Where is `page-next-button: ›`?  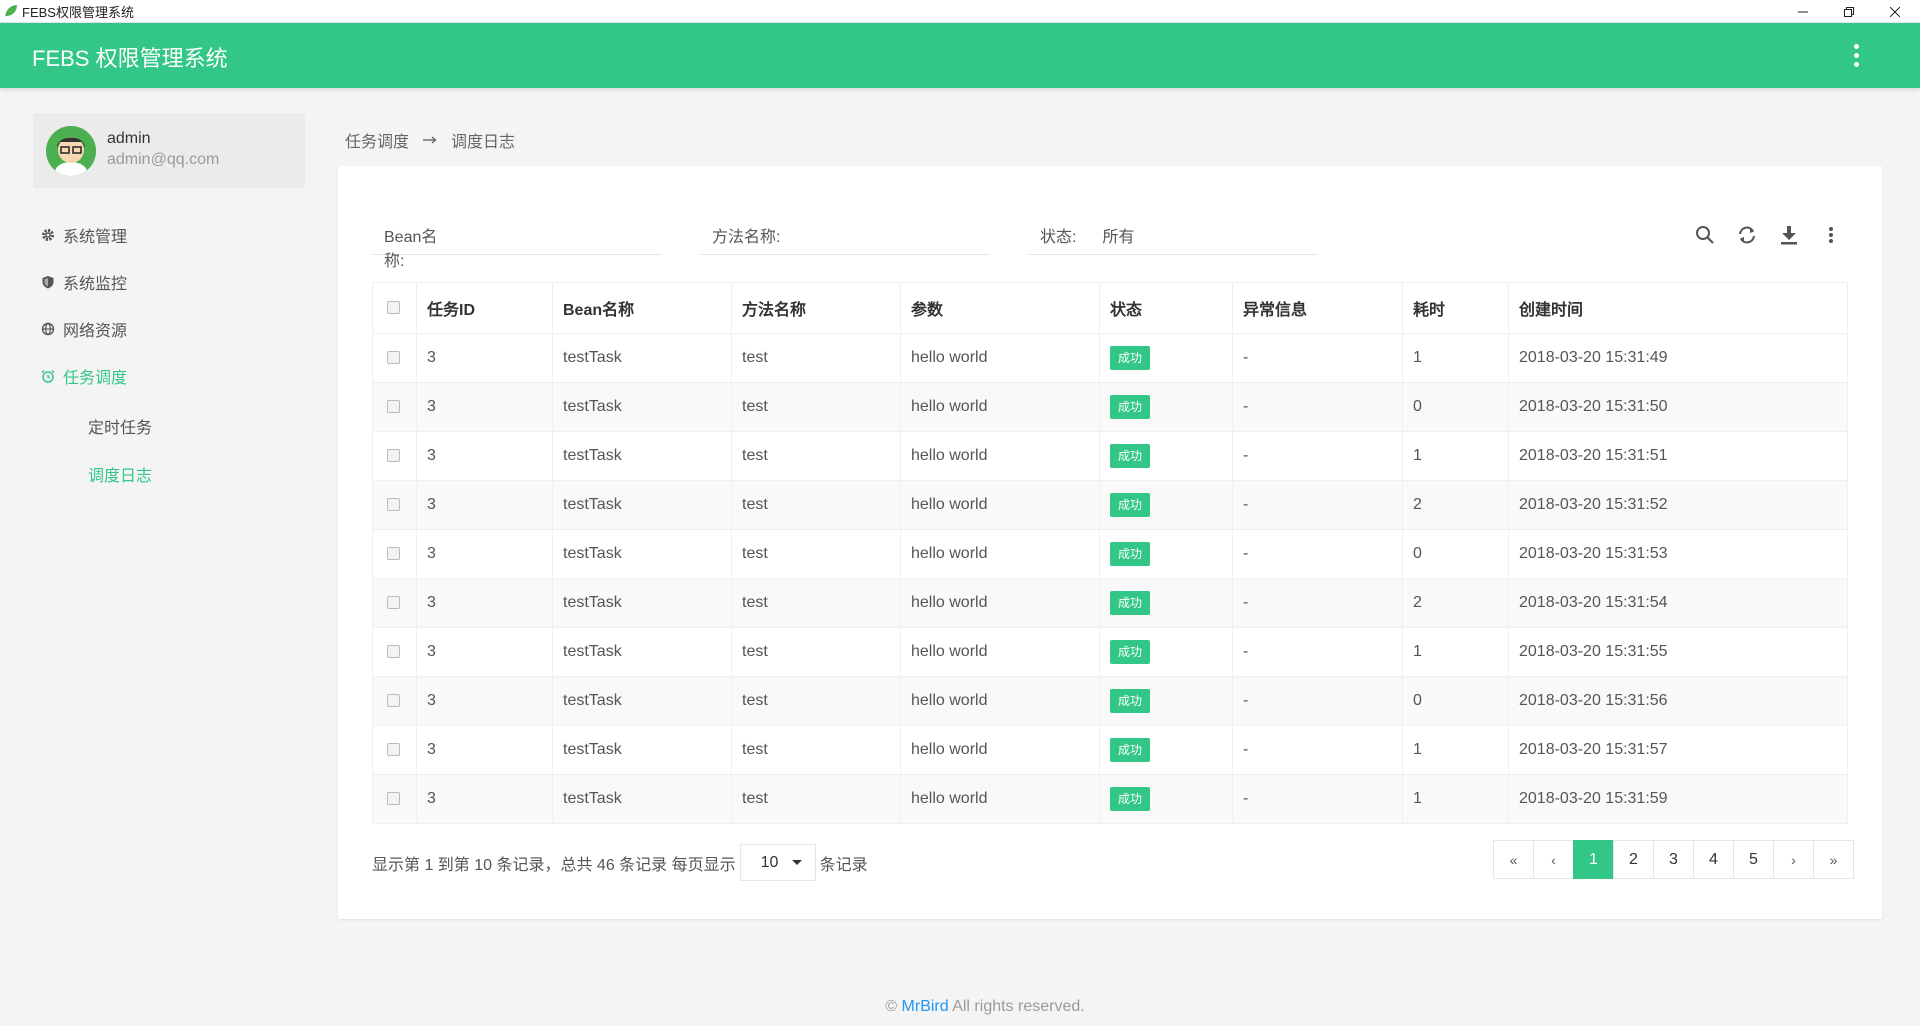 page-next-button: › is located at coordinates (1793, 859).